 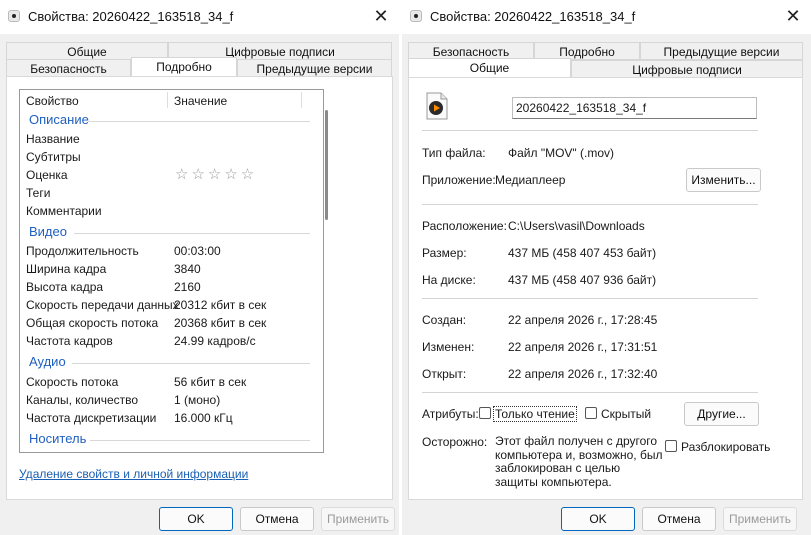 I want to click on scrollbar-thumb, so click(x=326, y=165).